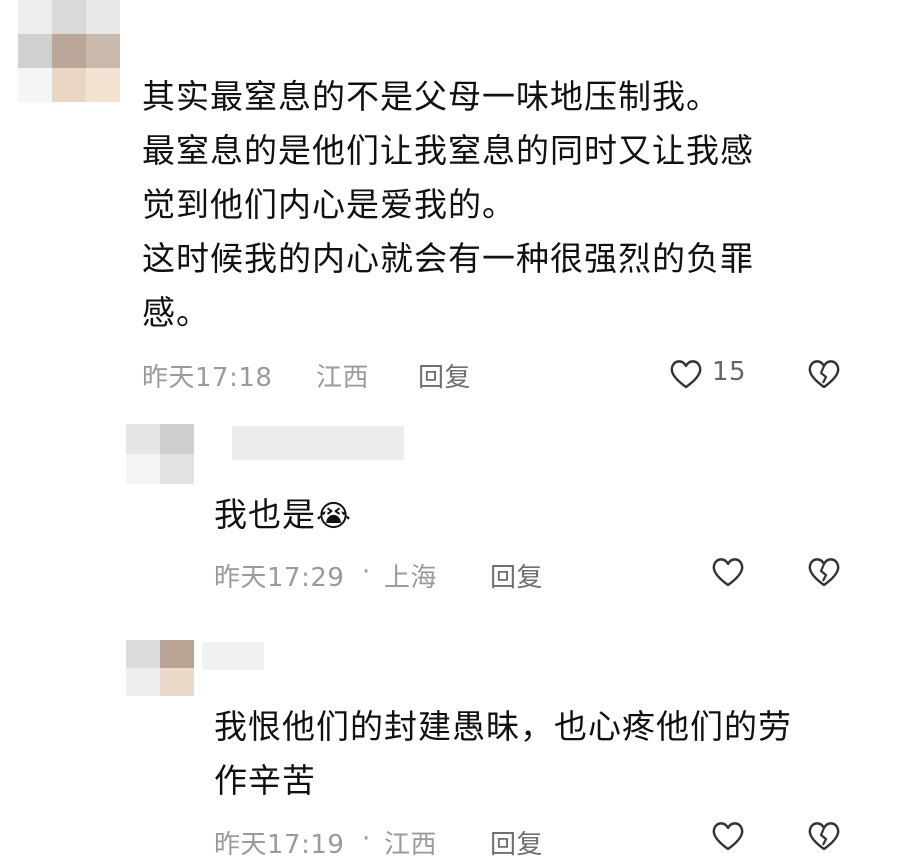  What do you see at coordinates (411, 578) in the screenshot?
I see `reply-location: 上海` at bounding box center [411, 578].